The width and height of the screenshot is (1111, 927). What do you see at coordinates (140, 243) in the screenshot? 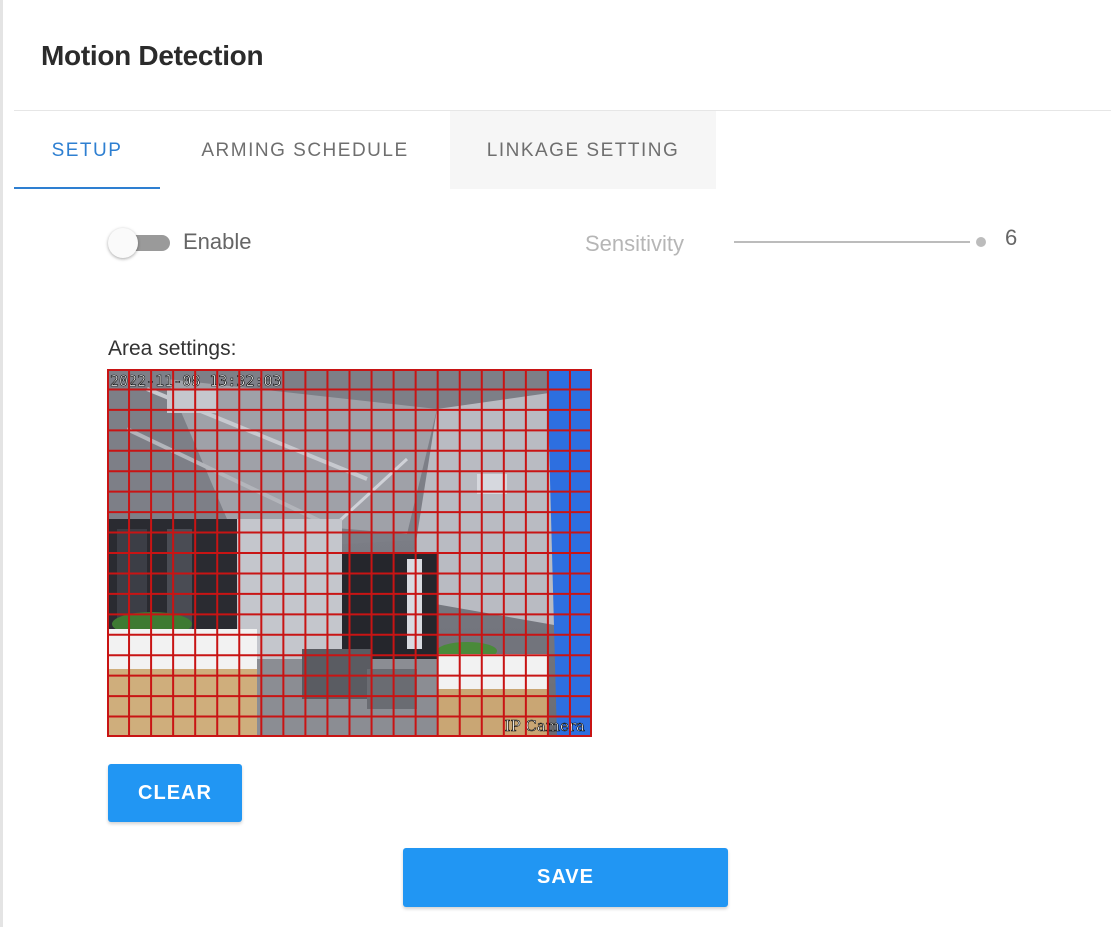
I see `enable-toggle` at bounding box center [140, 243].